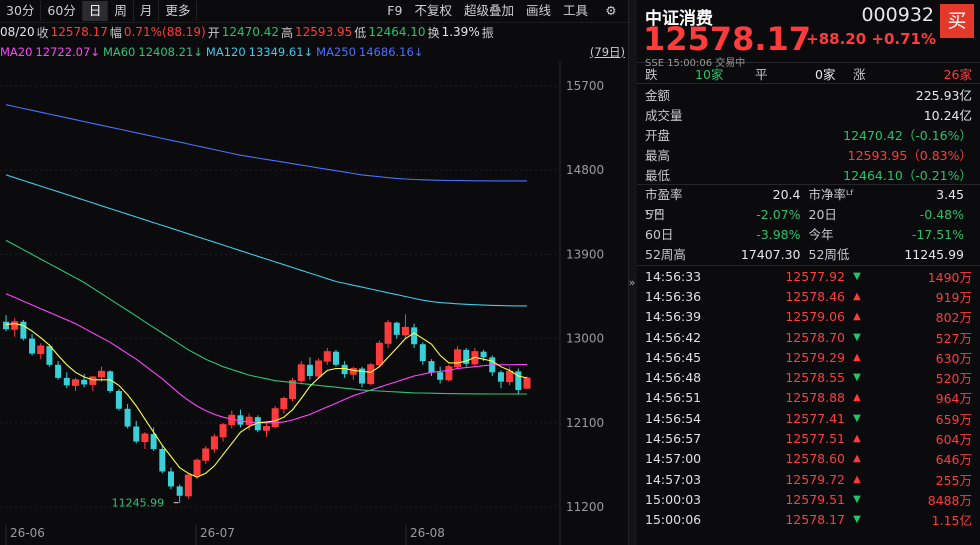 This screenshot has width=980, height=545. Describe the element at coordinates (808, 134) in the screenshot. I see `stat-row: 开盘 12470.42（-0.16%）` at that location.